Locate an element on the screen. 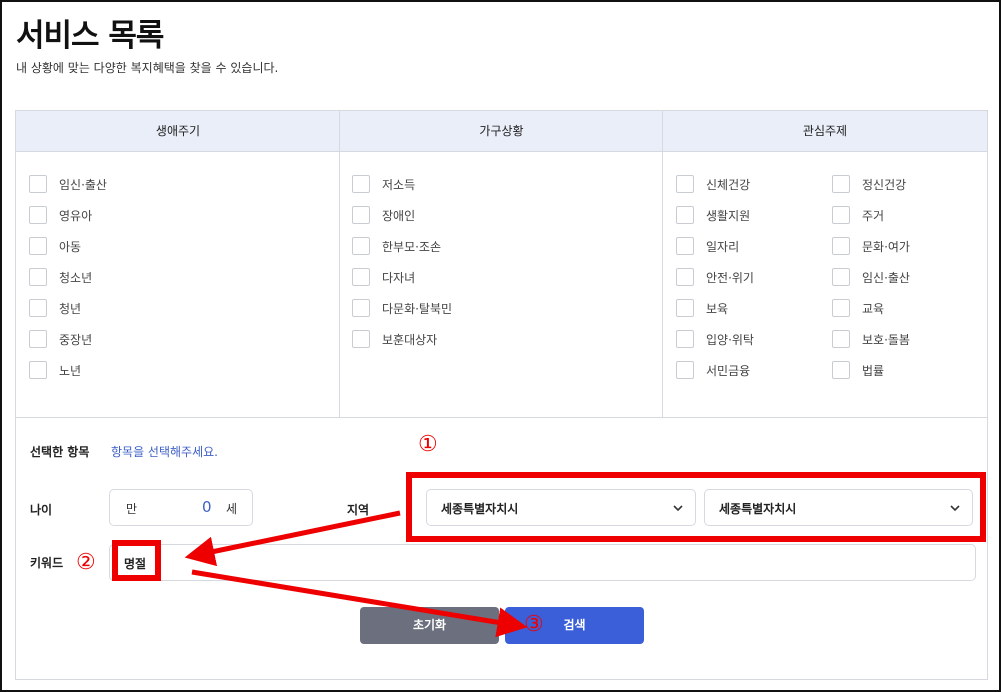 Image resolution: width=1001 pixels, height=692 pixels. arrow-region-to-keyword is located at coordinates (292, 538).